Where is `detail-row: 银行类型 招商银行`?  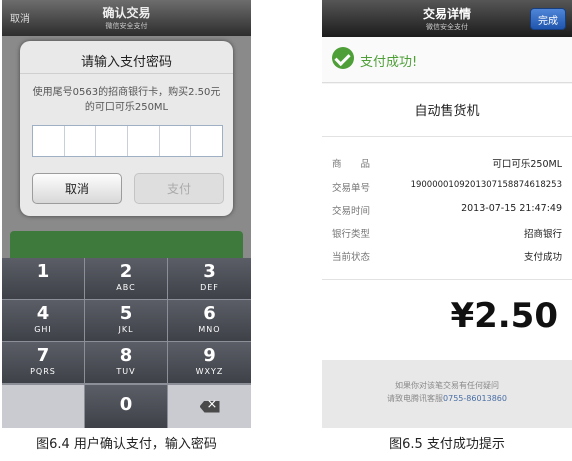
detail-row: 银行类型 招商银行 is located at coordinates (447, 234).